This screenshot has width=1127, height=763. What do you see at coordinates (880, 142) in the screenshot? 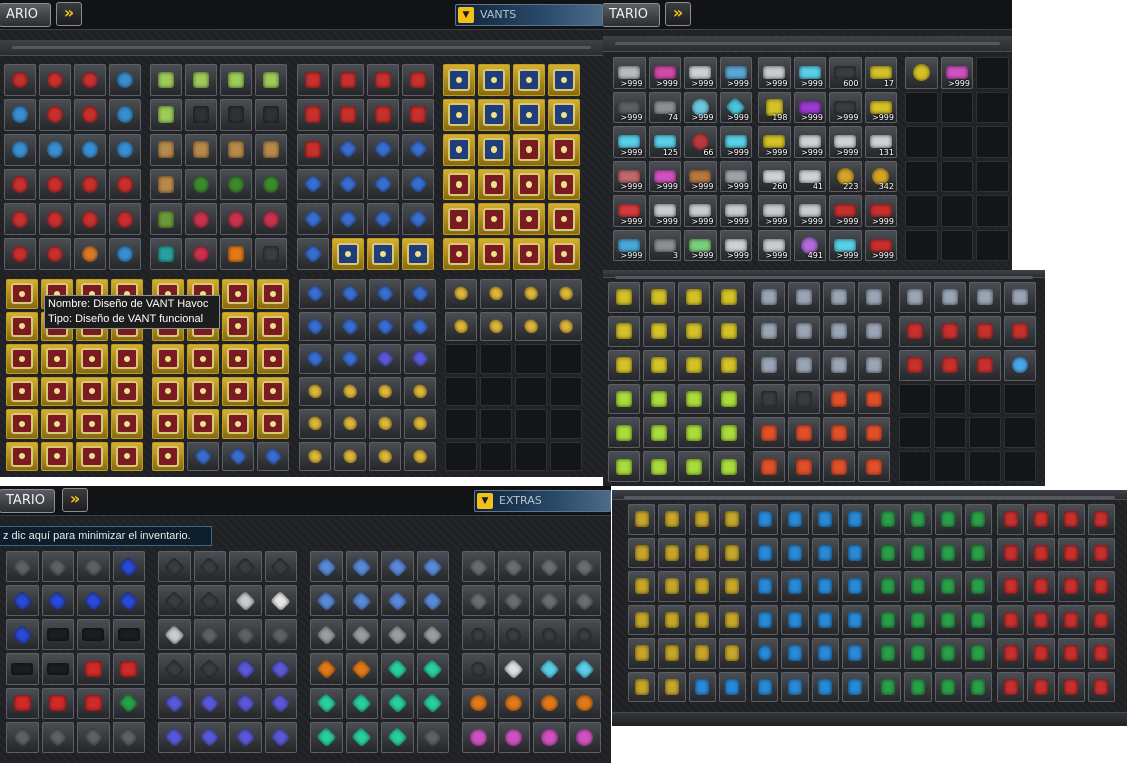
I see `inventory-slot: 131` at bounding box center [880, 142].